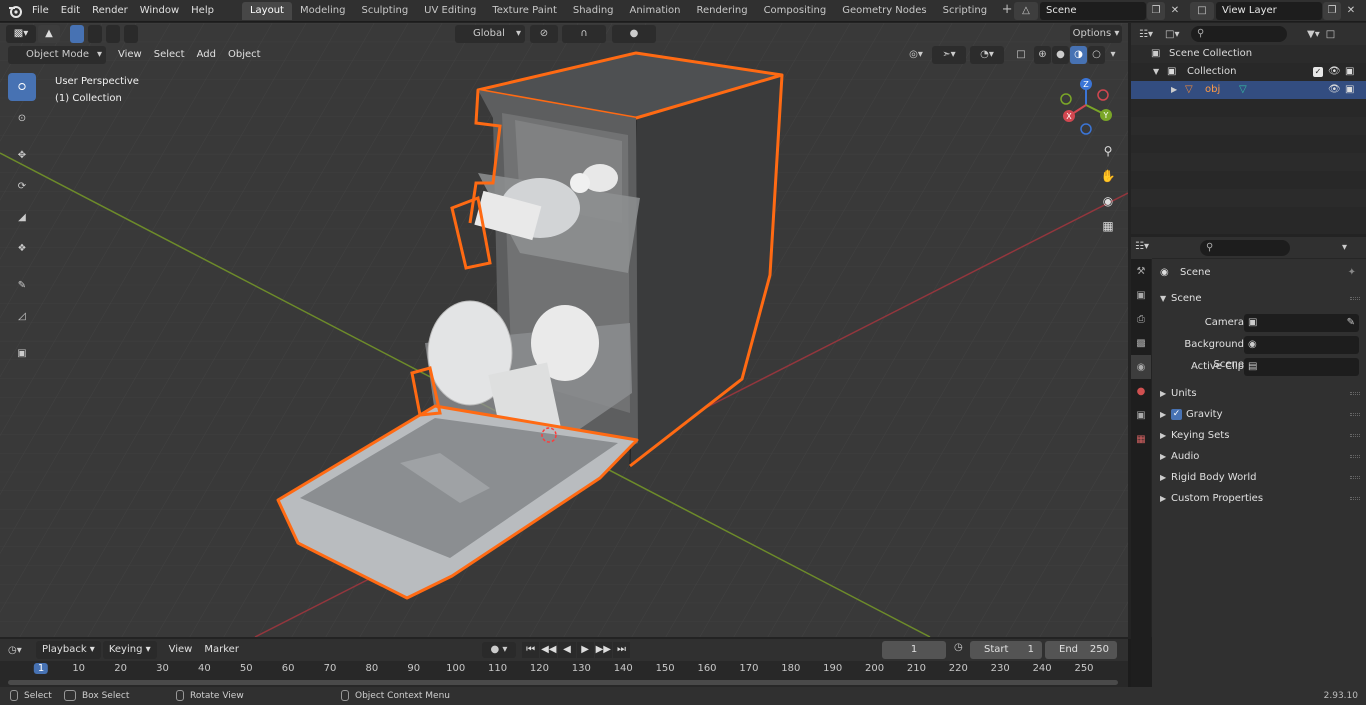  What do you see at coordinates (1006, 650) in the screenshot?
I see `start-frame-field: Start 1` at bounding box center [1006, 650].